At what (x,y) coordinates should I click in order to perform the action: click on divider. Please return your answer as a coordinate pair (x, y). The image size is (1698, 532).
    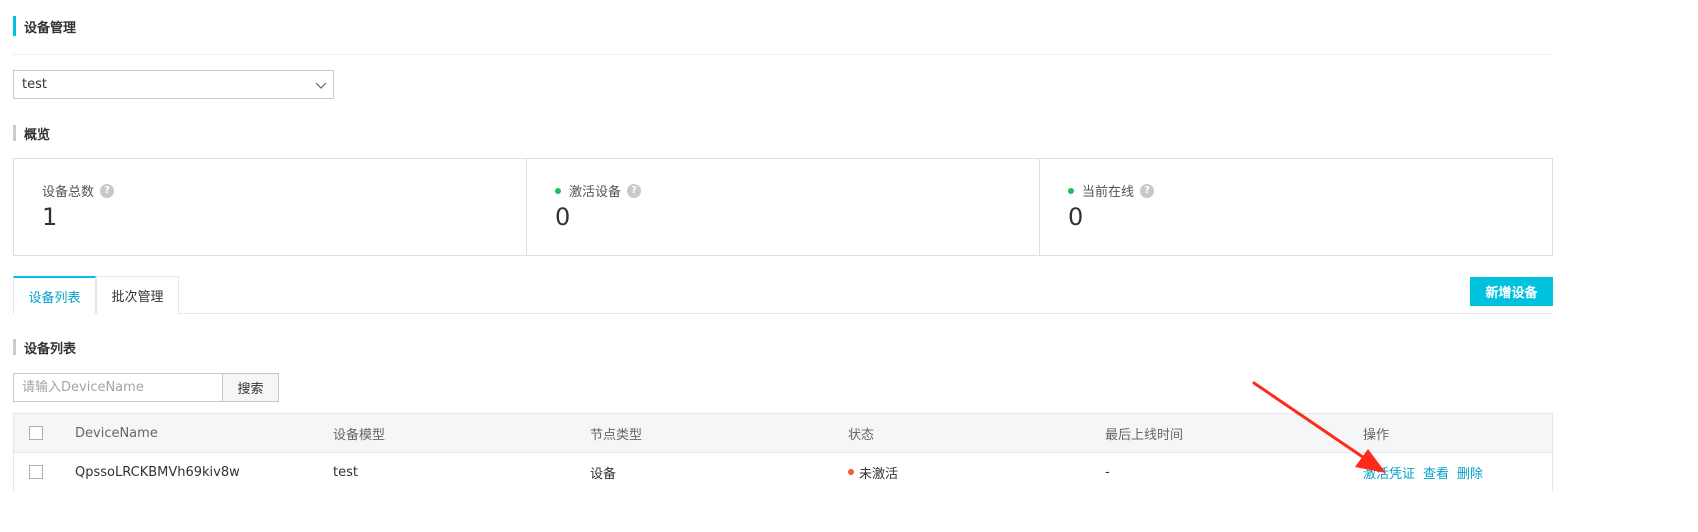
    Looking at the image, I should click on (783, 54).